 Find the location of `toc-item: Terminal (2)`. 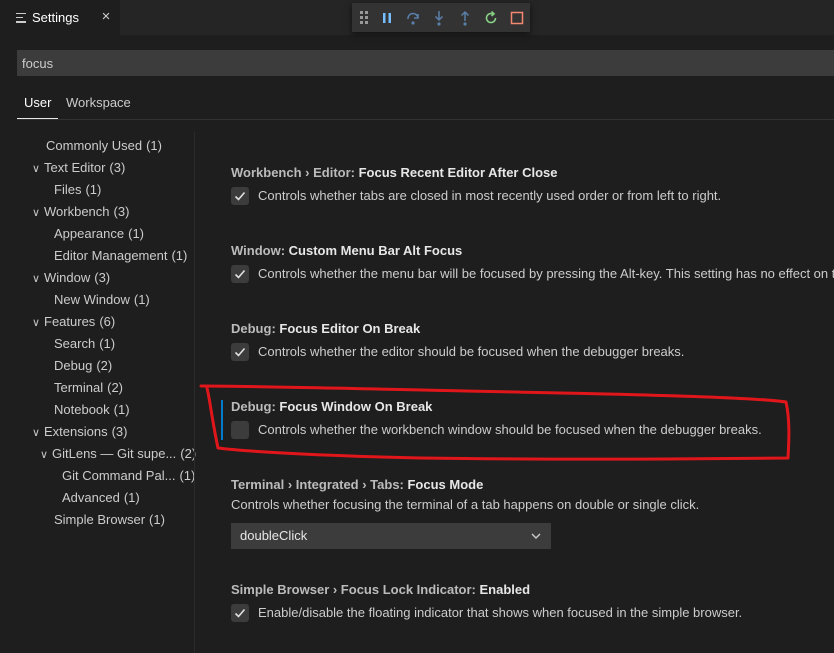

toc-item: Terminal (2) is located at coordinates (88, 388).